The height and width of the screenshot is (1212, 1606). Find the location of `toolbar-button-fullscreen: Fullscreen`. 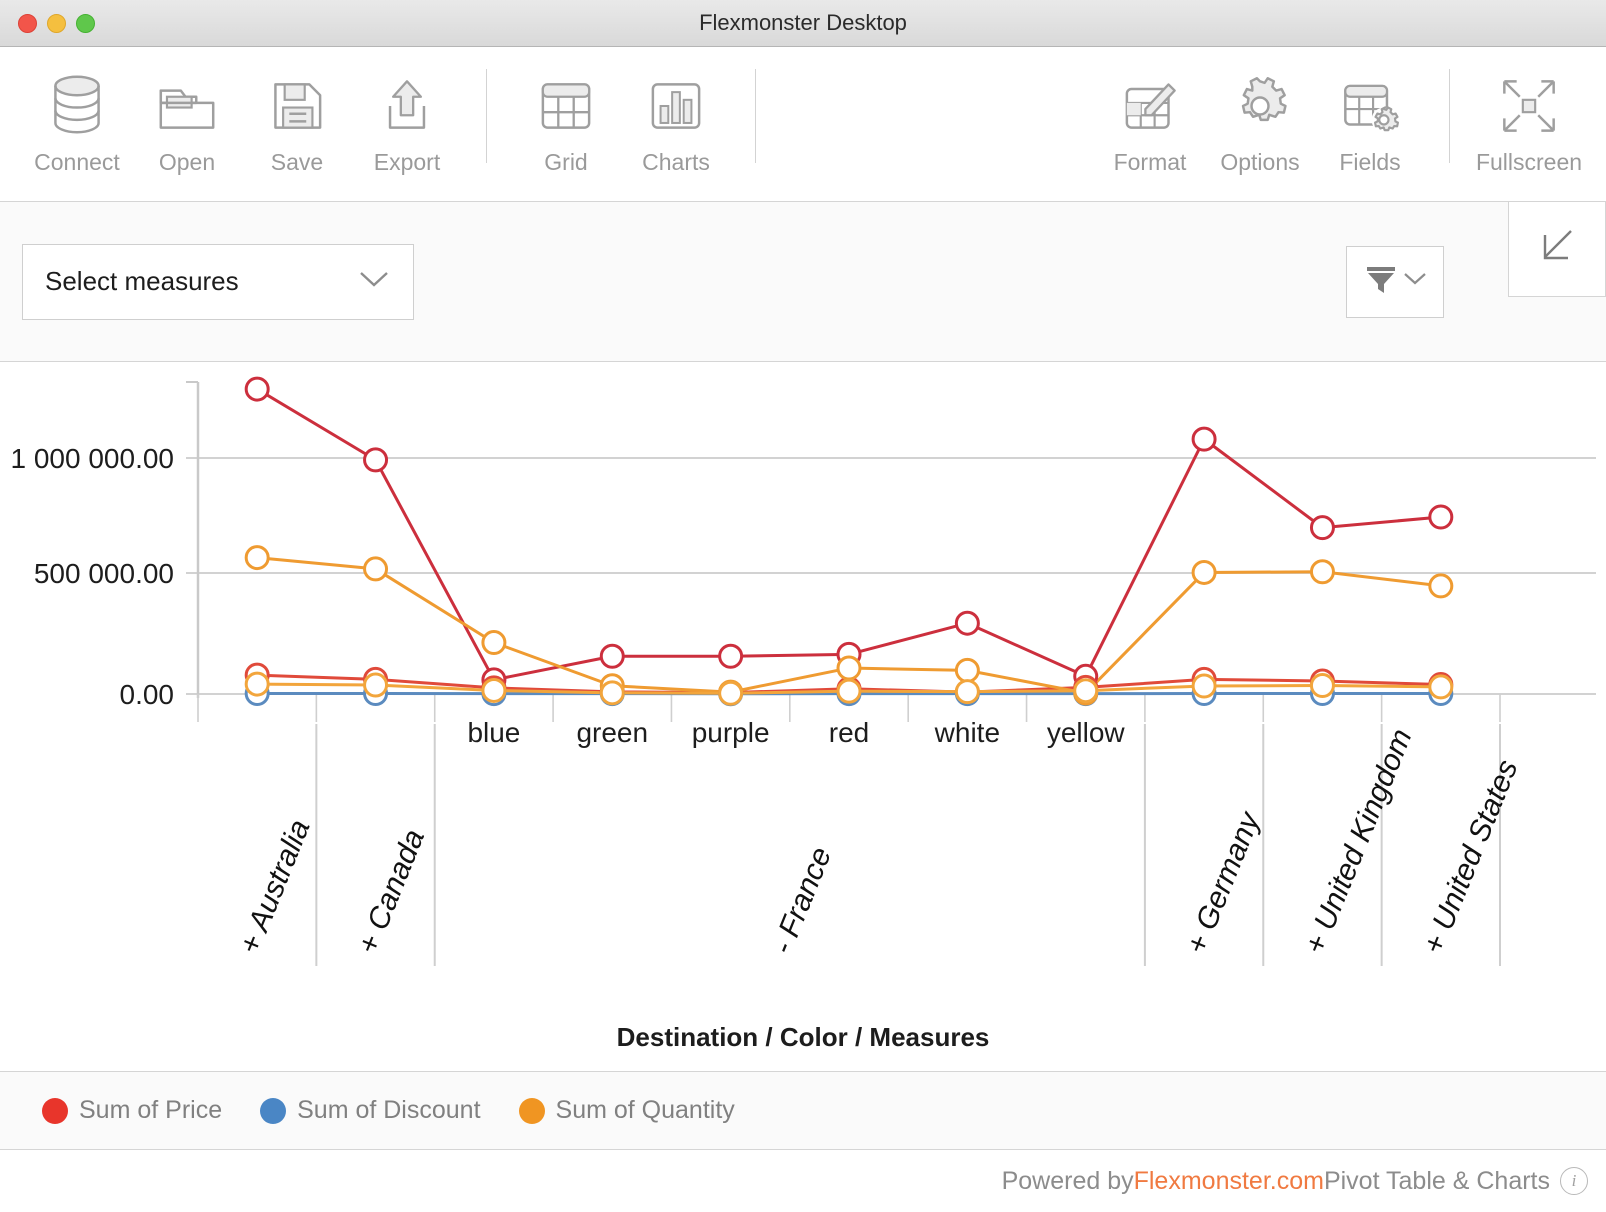

toolbar-button-fullscreen: Fullscreen is located at coordinates (1529, 120).